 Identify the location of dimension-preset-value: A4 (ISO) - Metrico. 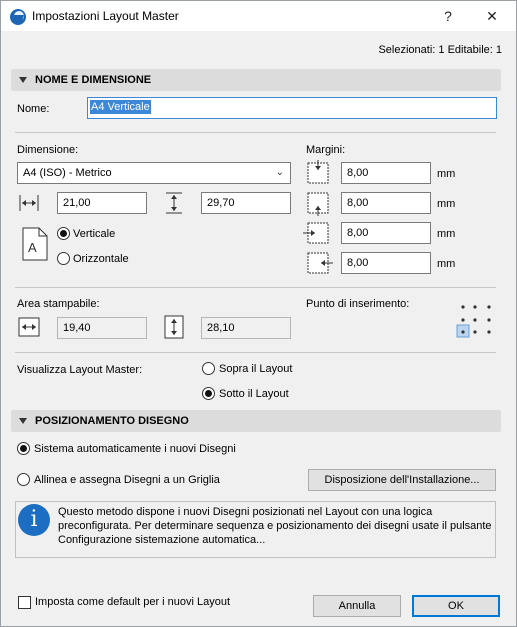
(67, 173).